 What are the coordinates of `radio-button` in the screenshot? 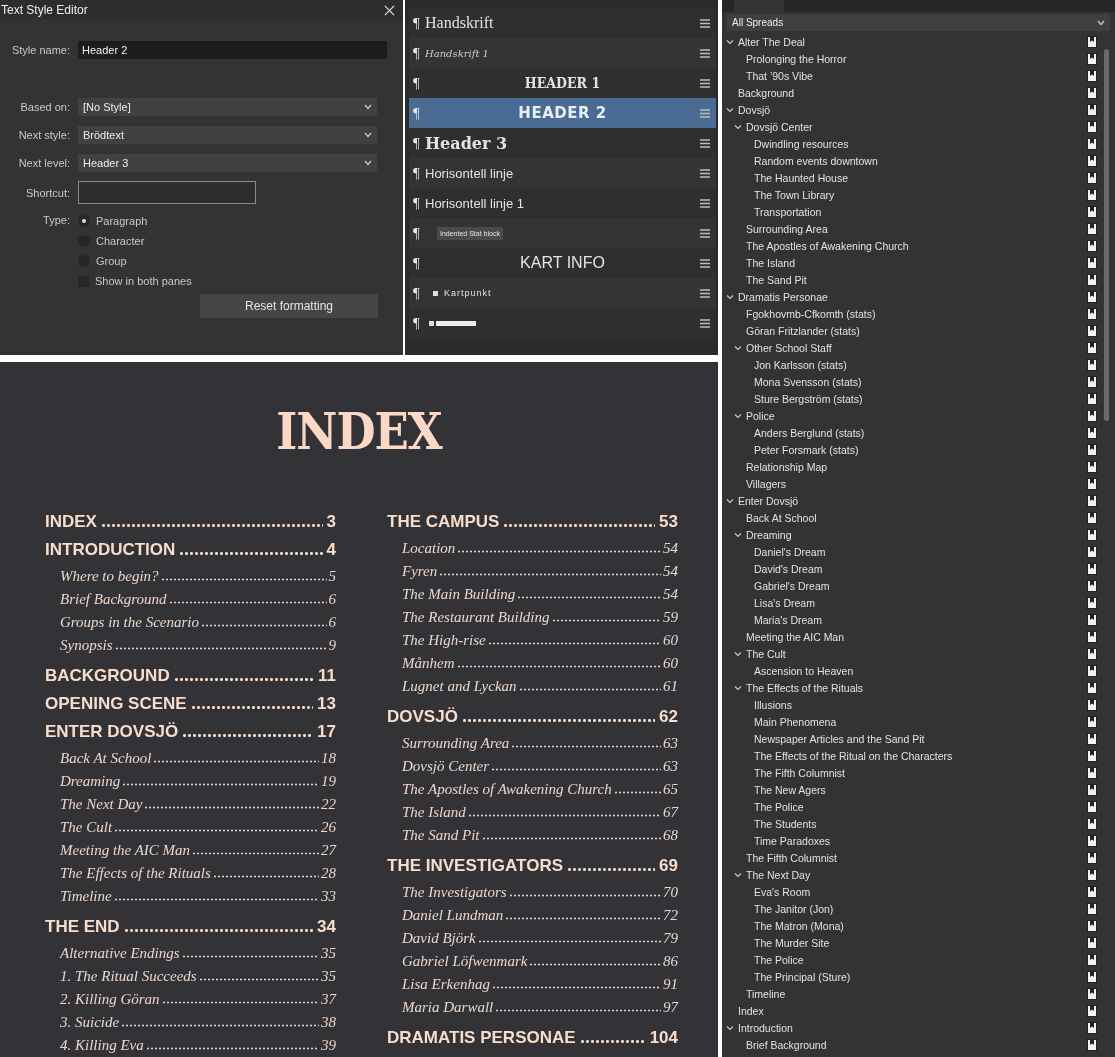 It's located at (84, 221).